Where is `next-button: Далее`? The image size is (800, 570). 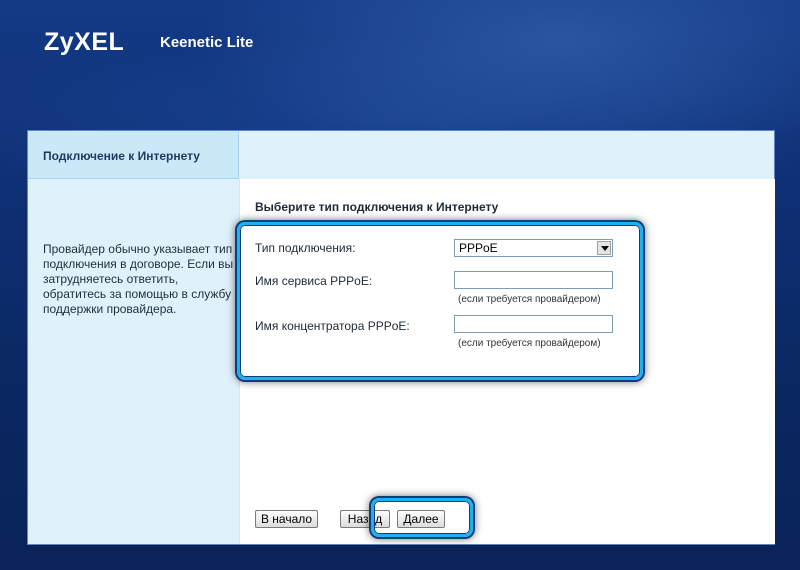 next-button: Далее is located at coordinates (421, 519).